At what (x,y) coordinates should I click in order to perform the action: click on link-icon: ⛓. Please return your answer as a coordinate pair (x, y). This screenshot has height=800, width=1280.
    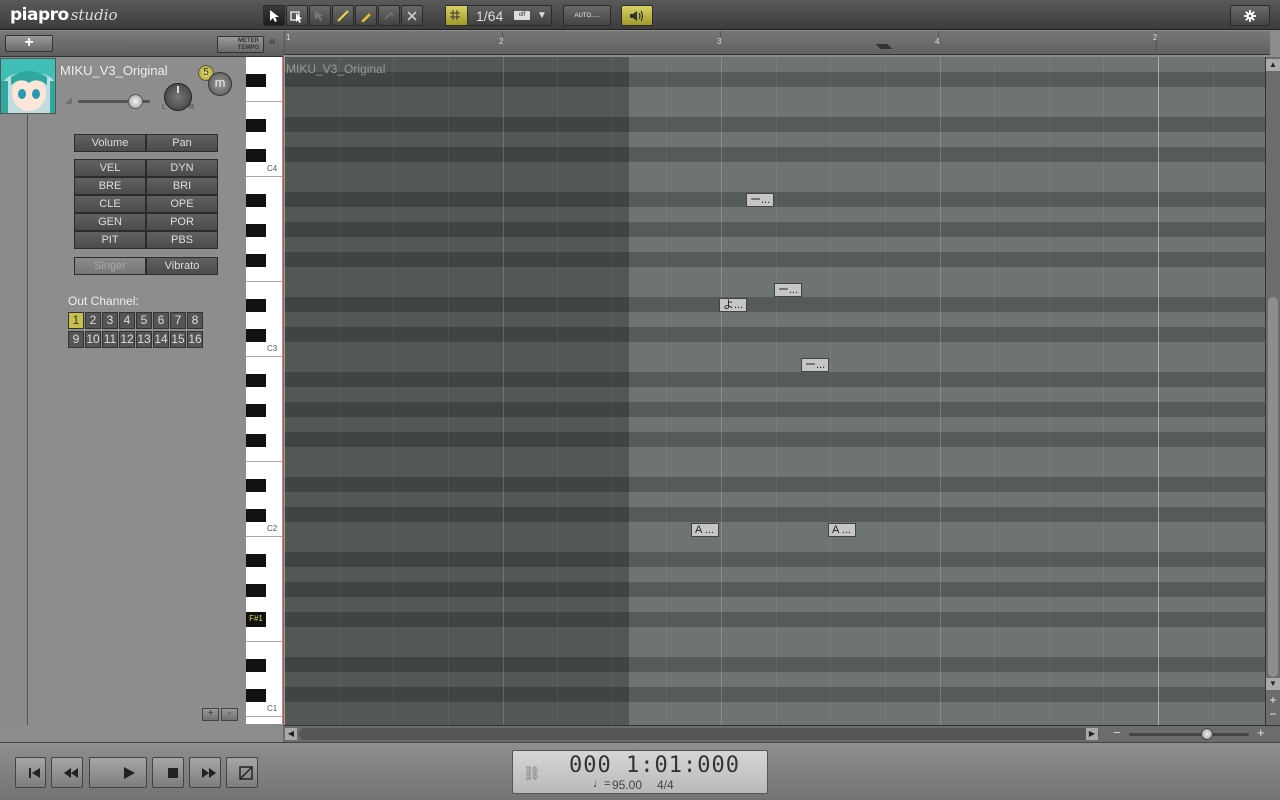
    Looking at the image, I should click on (532, 773).